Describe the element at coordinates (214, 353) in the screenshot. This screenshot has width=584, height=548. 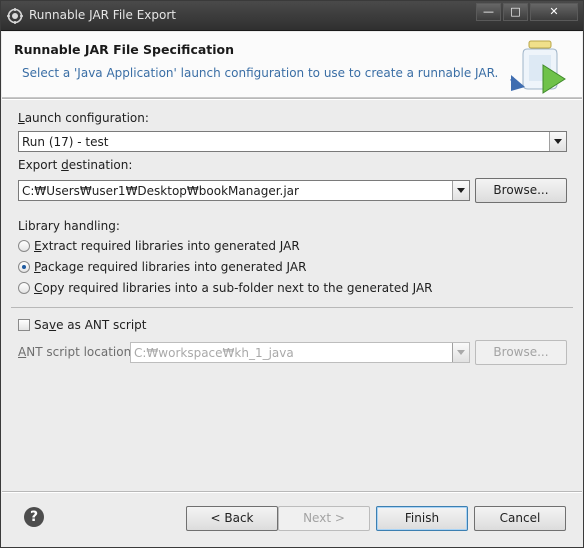
I see `ant-script-location-value: C:₩workspace₩kh_1_java` at that location.